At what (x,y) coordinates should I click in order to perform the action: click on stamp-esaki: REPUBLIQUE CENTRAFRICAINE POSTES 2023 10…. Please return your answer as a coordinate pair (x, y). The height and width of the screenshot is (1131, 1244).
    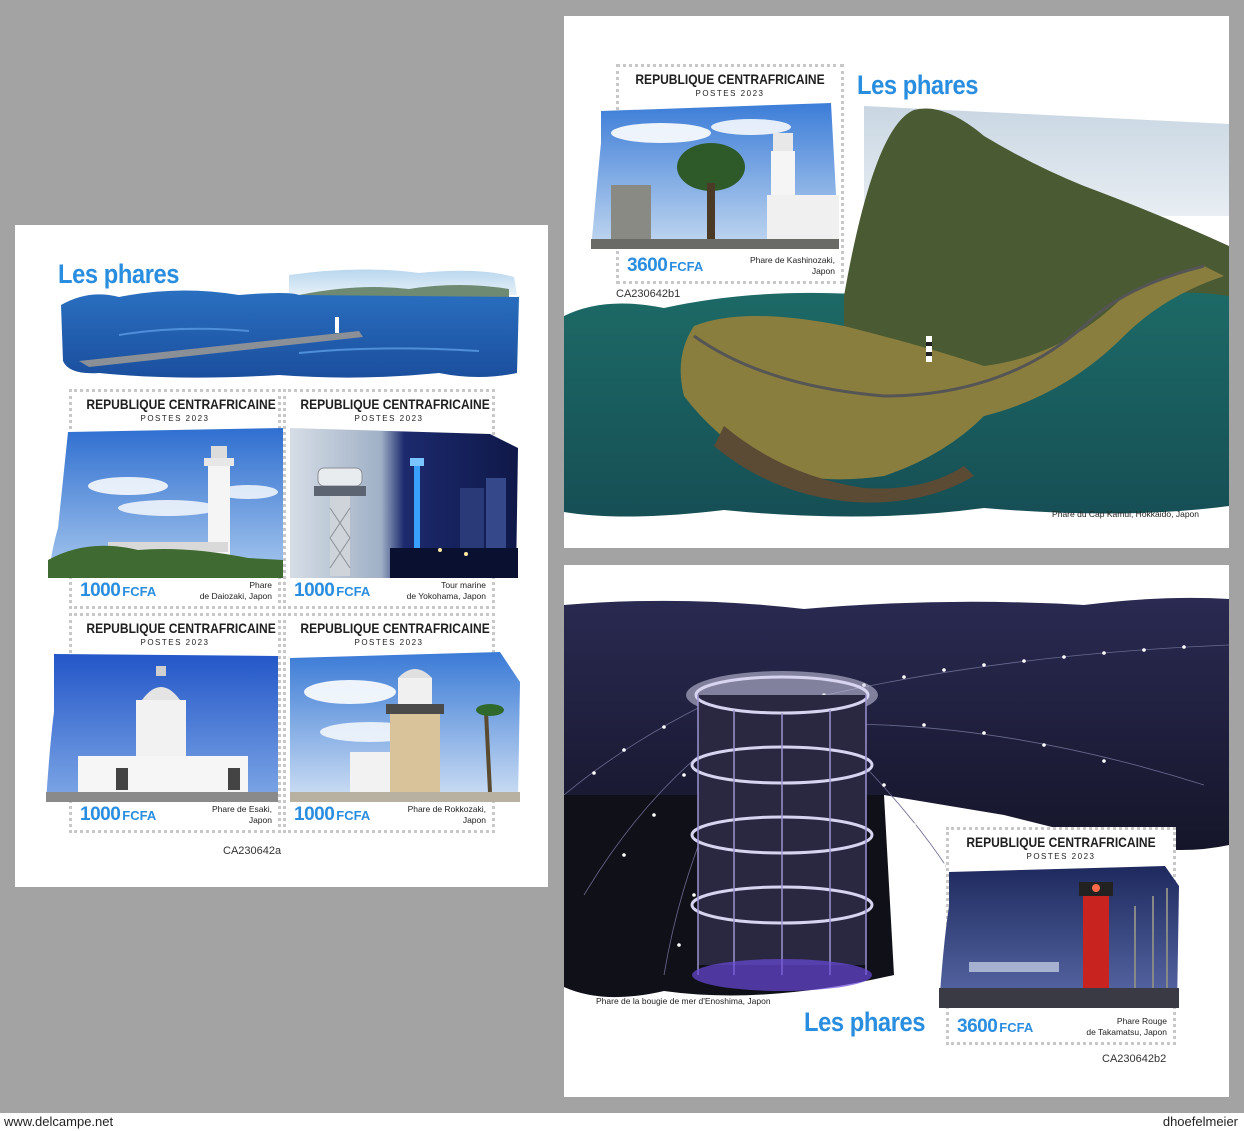
    Looking at the image, I should click on (163, 723).